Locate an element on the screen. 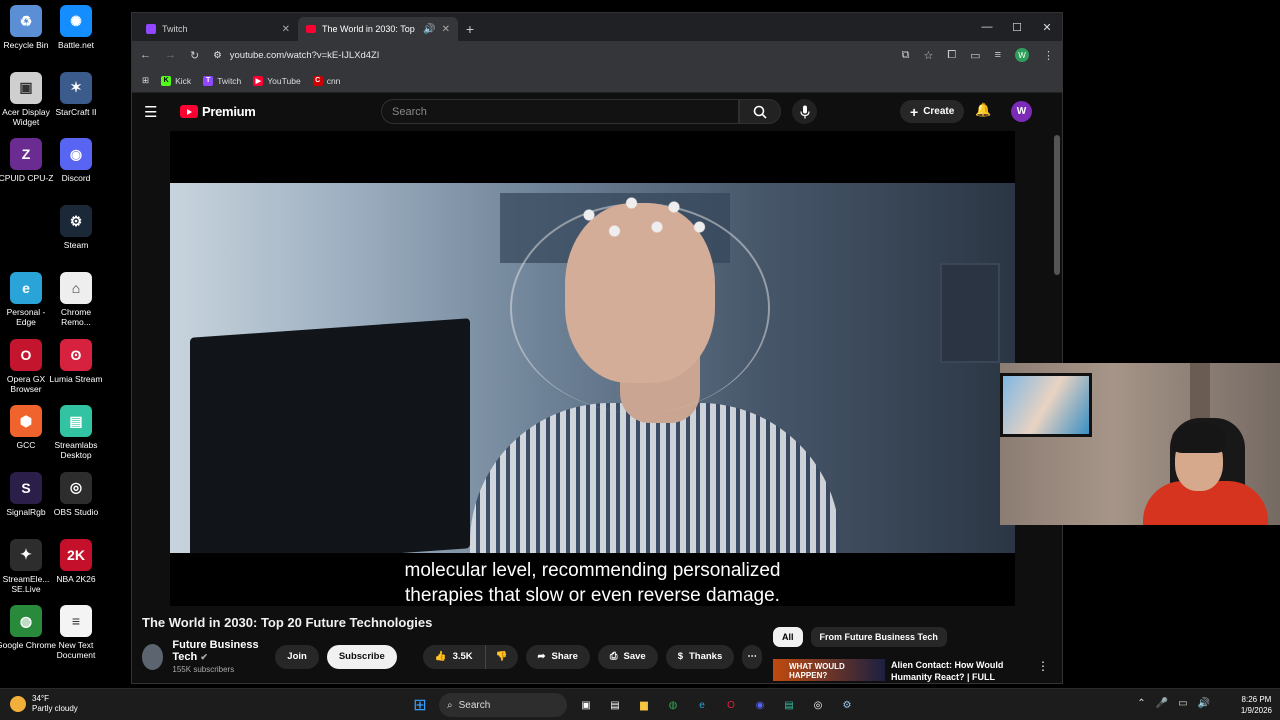 The width and height of the screenshot is (1280, 720). sidepanel-icon: ▭ is located at coordinates (975, 55).